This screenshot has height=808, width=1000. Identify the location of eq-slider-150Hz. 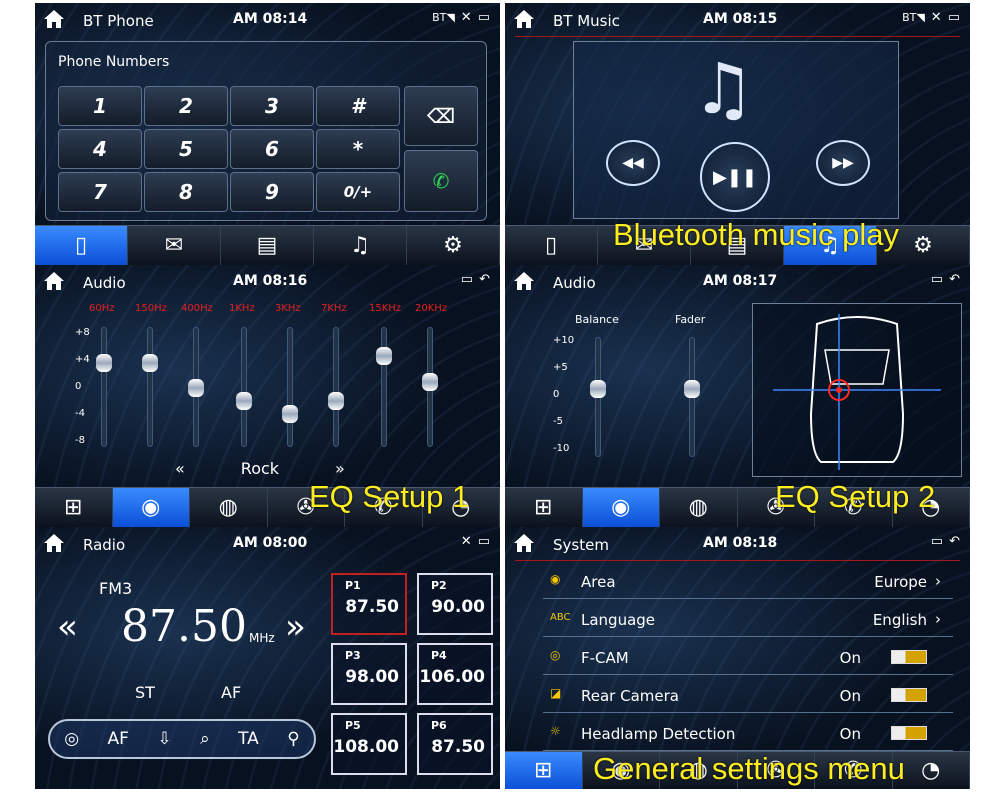
(150, 387).